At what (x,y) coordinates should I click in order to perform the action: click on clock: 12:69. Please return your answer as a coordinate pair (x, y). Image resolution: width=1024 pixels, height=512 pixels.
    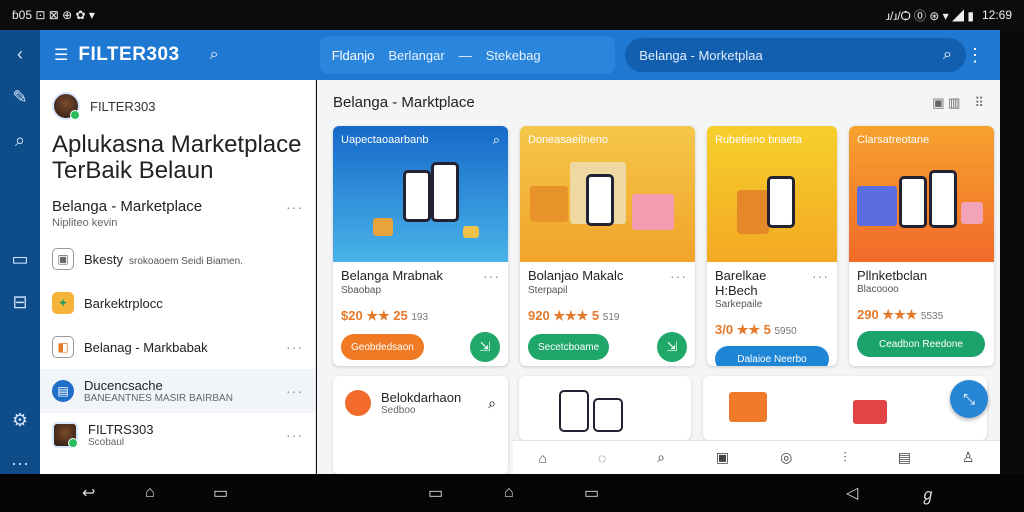
    Looking at the image, I should click on (996, 15).